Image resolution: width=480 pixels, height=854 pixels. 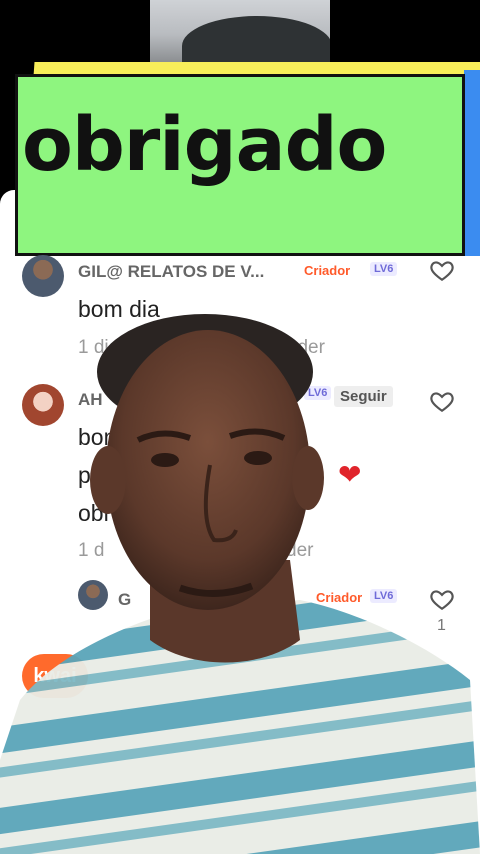 What do you see at coordinates (350, 474) in the screenshot?
I see `red-heart-emoji: ❤` at bounding box center [350, 474].